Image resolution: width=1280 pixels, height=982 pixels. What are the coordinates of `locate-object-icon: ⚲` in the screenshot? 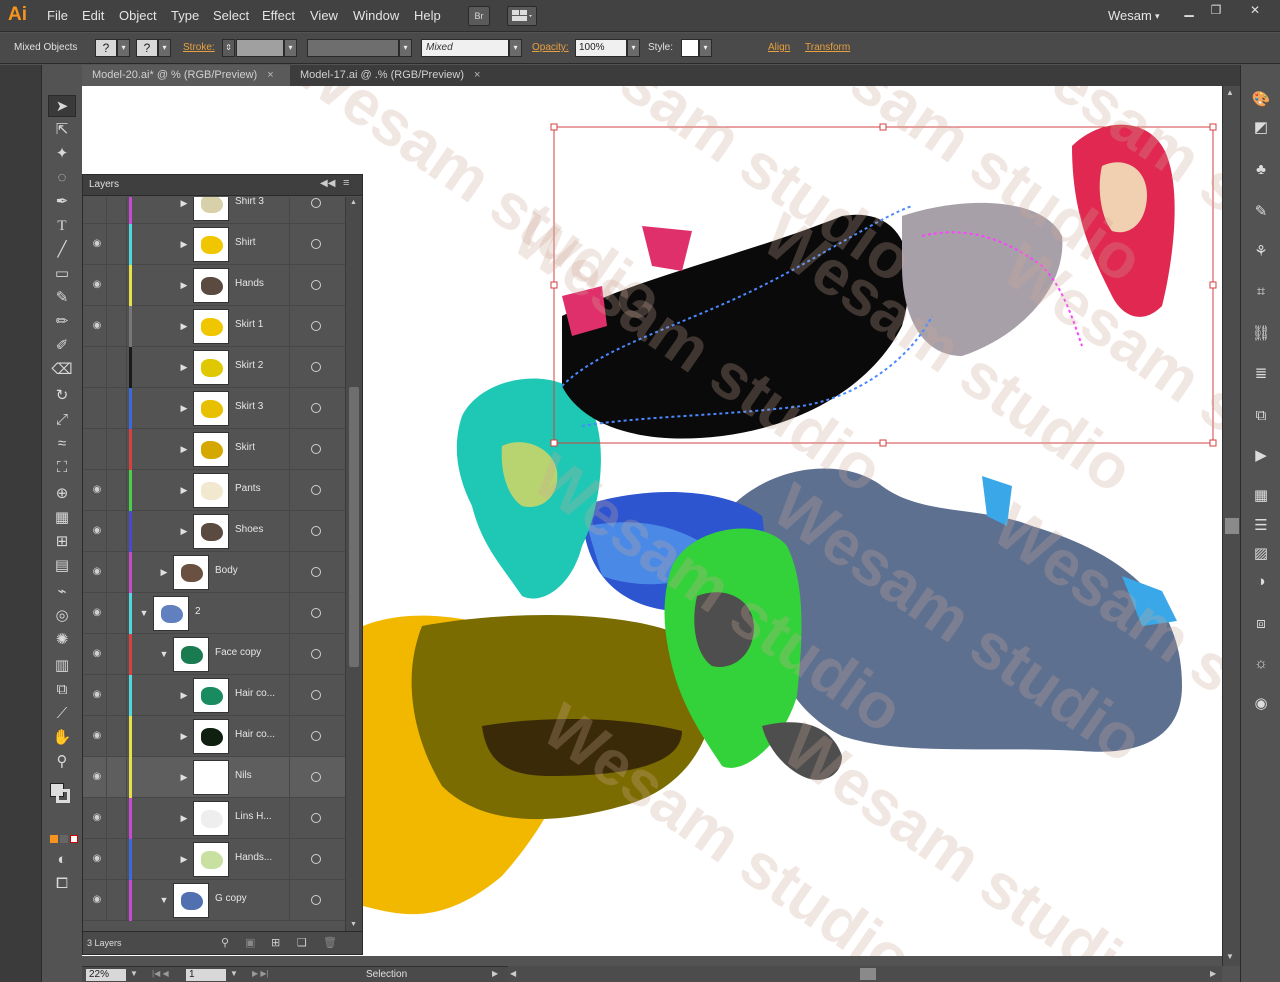 It's located at (225, 942).